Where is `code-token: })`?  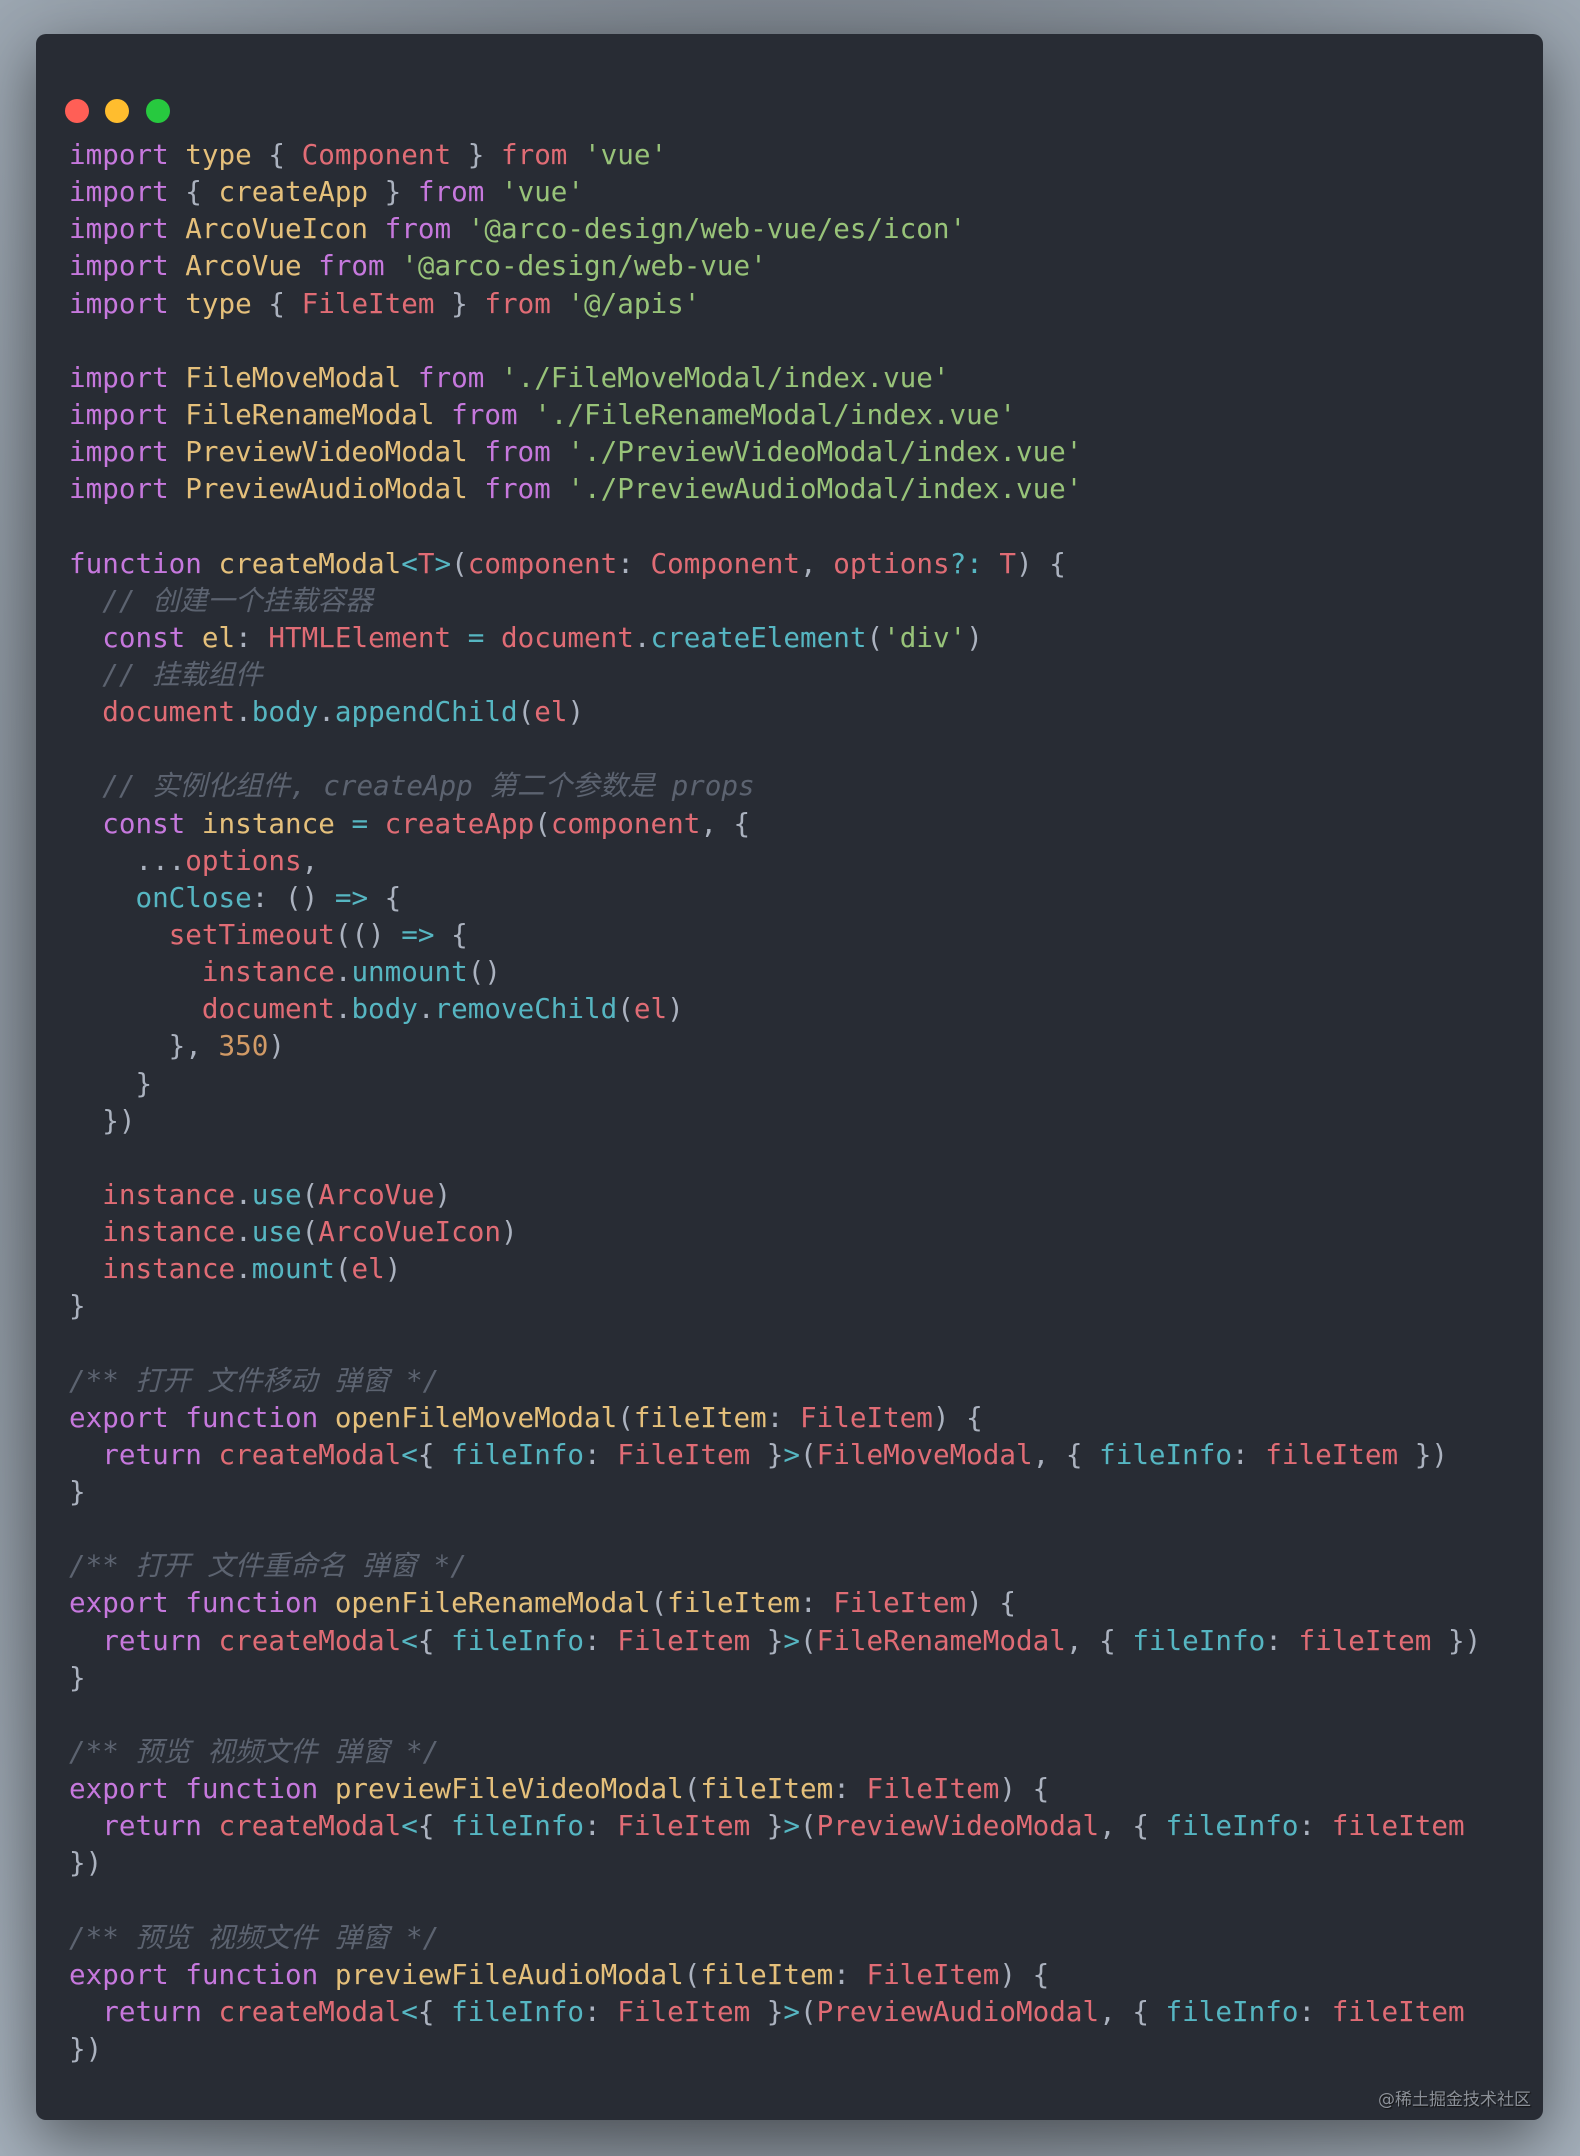 code-token: }) is located at coordinates (102, 1120).